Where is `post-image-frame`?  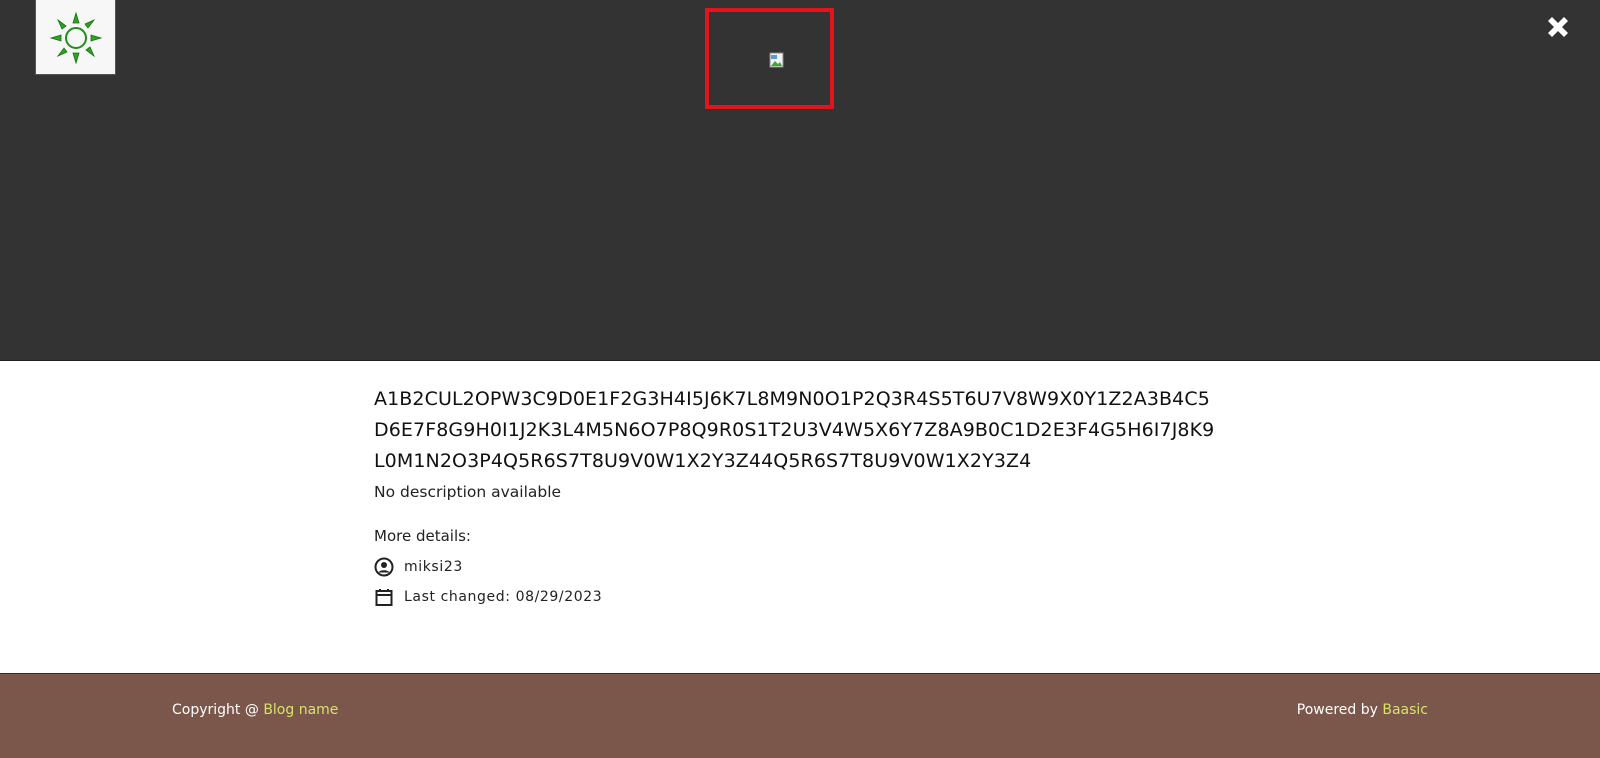
post-image-frame is located at coordinates (769, 58).